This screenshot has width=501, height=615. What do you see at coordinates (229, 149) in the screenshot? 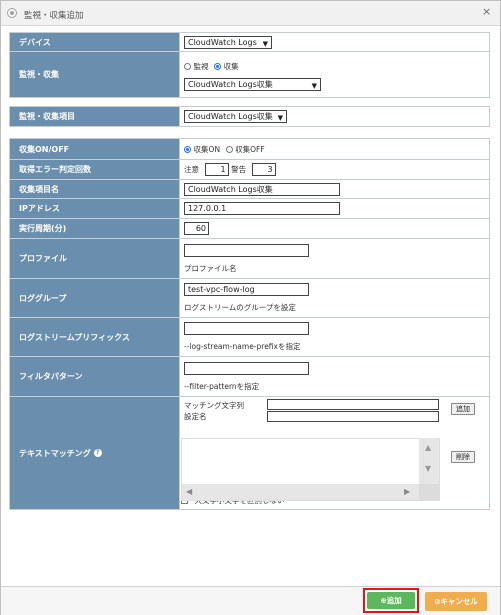
I see `collect-off-radio` at bounding box center [229, 149].